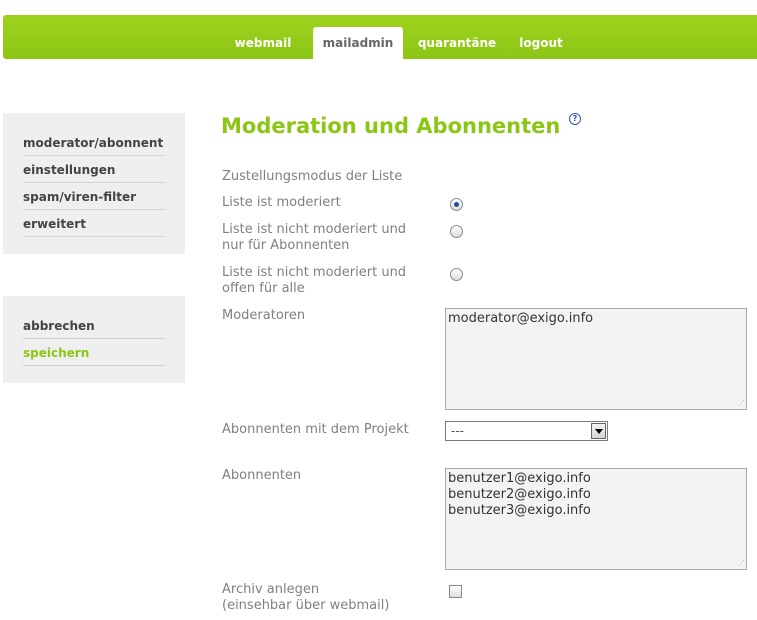 This screenshot has height=620, width=757. Describe the element at coordinates (526, 431) in the screenshot. I see `project-select: ---` at that location.